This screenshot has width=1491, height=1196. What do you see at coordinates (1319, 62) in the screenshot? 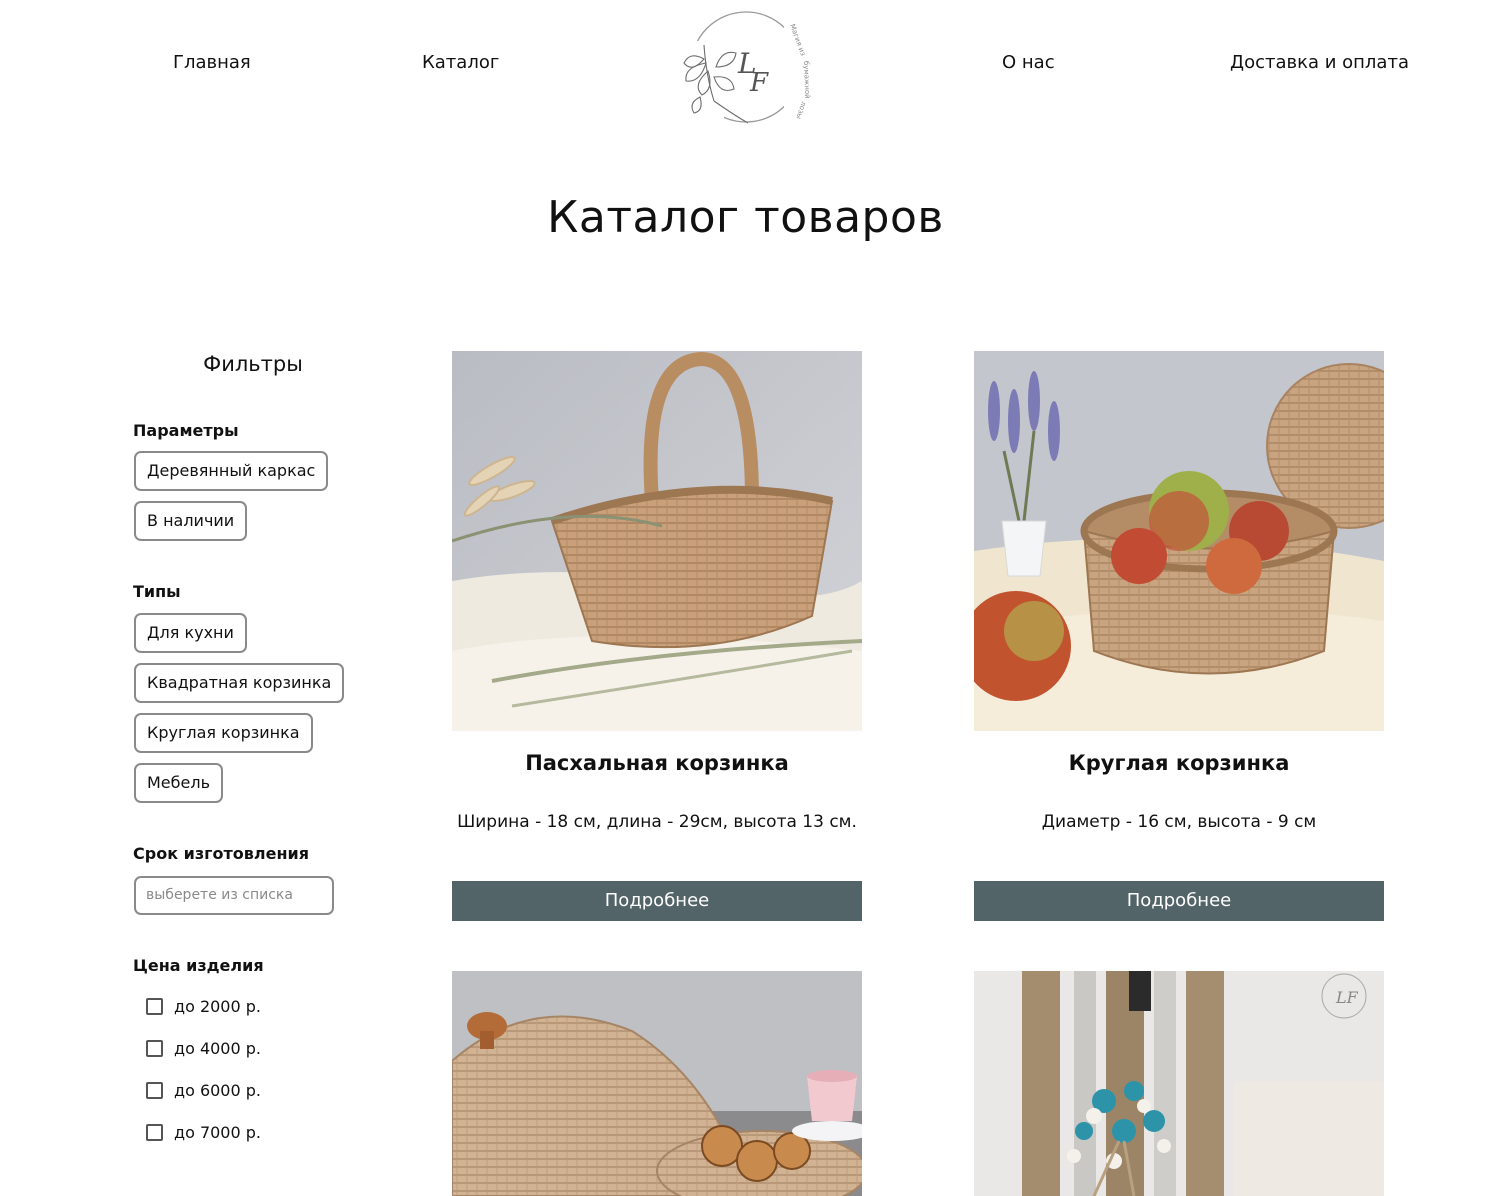
I see `nav-delivery: Доставка и оплата` at bounding box center [1319, 62].